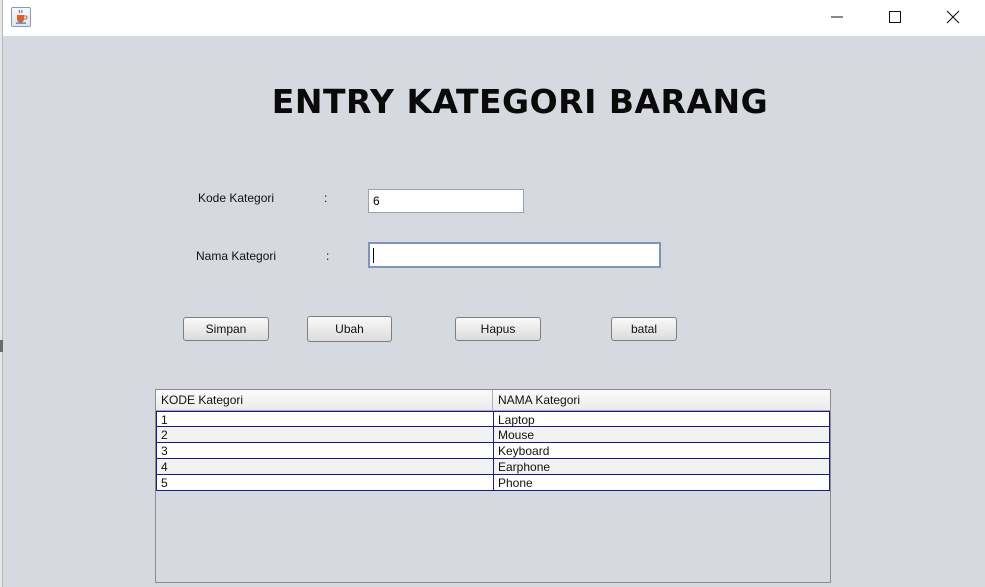 This screenshot has height=587, width=985. Describe the element at coordinates (236, 198) in the screenshot. I see `kode-kategori-label: Kode Kategori` at that location.